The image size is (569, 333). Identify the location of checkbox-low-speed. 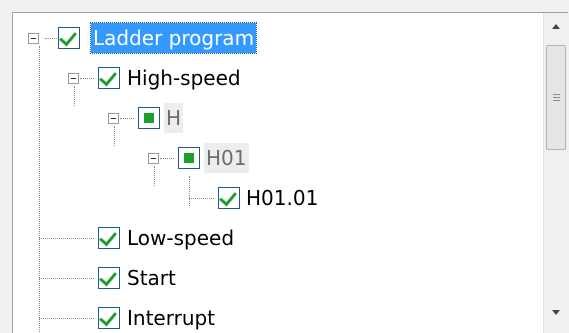
(109, 238).